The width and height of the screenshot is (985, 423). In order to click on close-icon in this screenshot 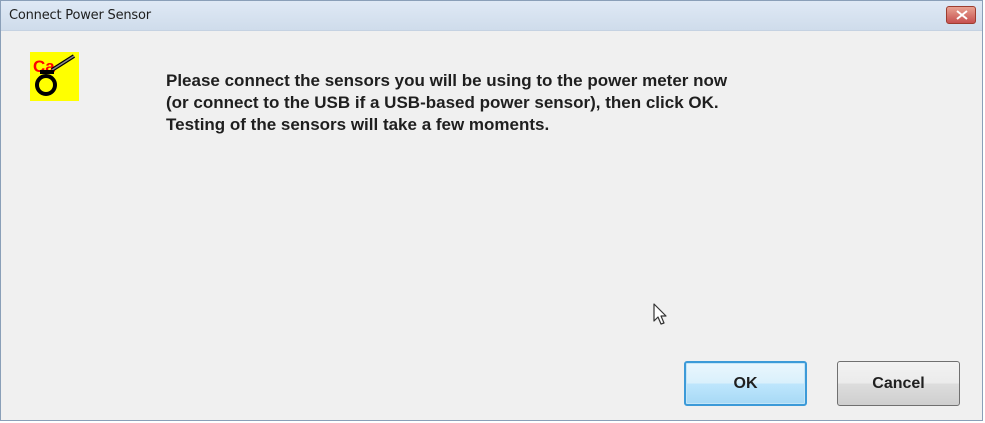, I will do `click(962, 15)`.